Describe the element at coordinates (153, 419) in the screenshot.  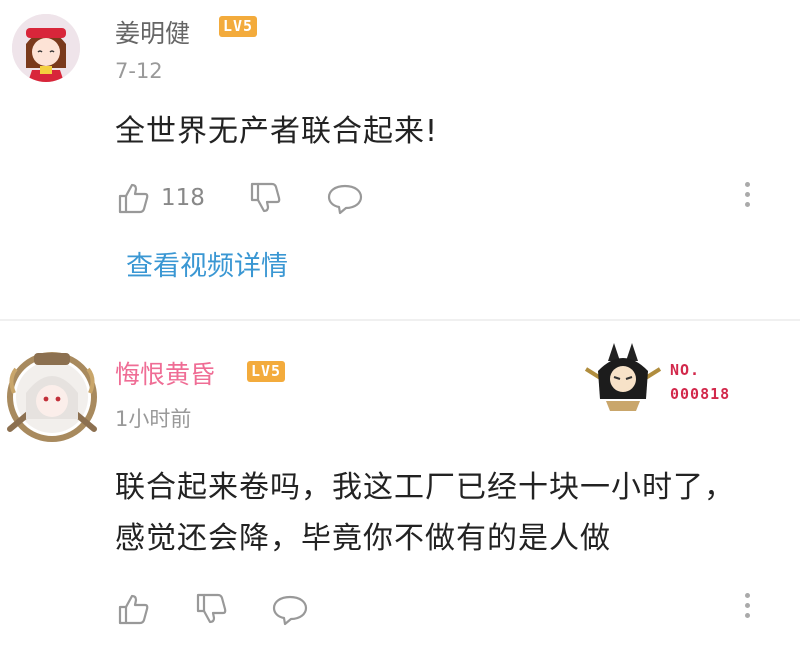
I see `comment-time: 1小时前` at that location.